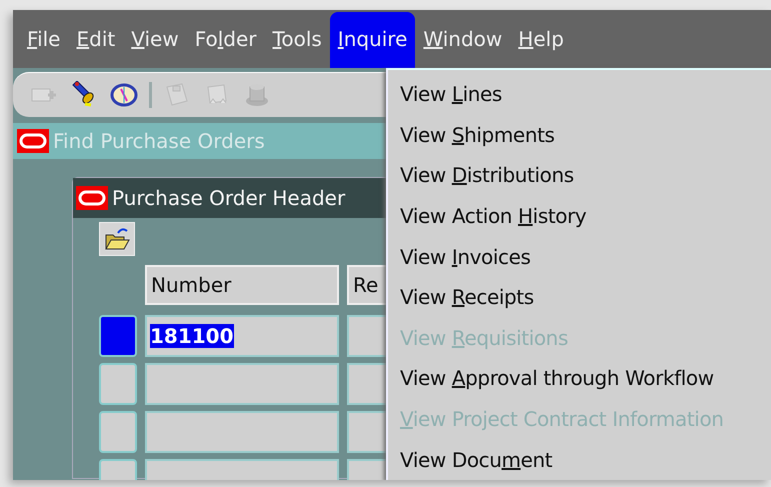 The width and height of the screenshot is (771, 487). What do you see at coordinates (242, 285) in the screenshot?
I see `column-header: Number` at bounding box center [242, 285].